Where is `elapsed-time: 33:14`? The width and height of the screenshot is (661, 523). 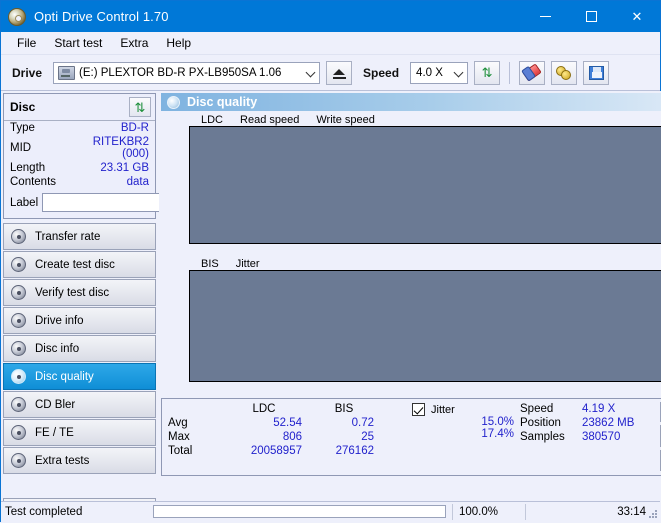
elapsed-time: 33:14 is located at coordinates (631, 511).